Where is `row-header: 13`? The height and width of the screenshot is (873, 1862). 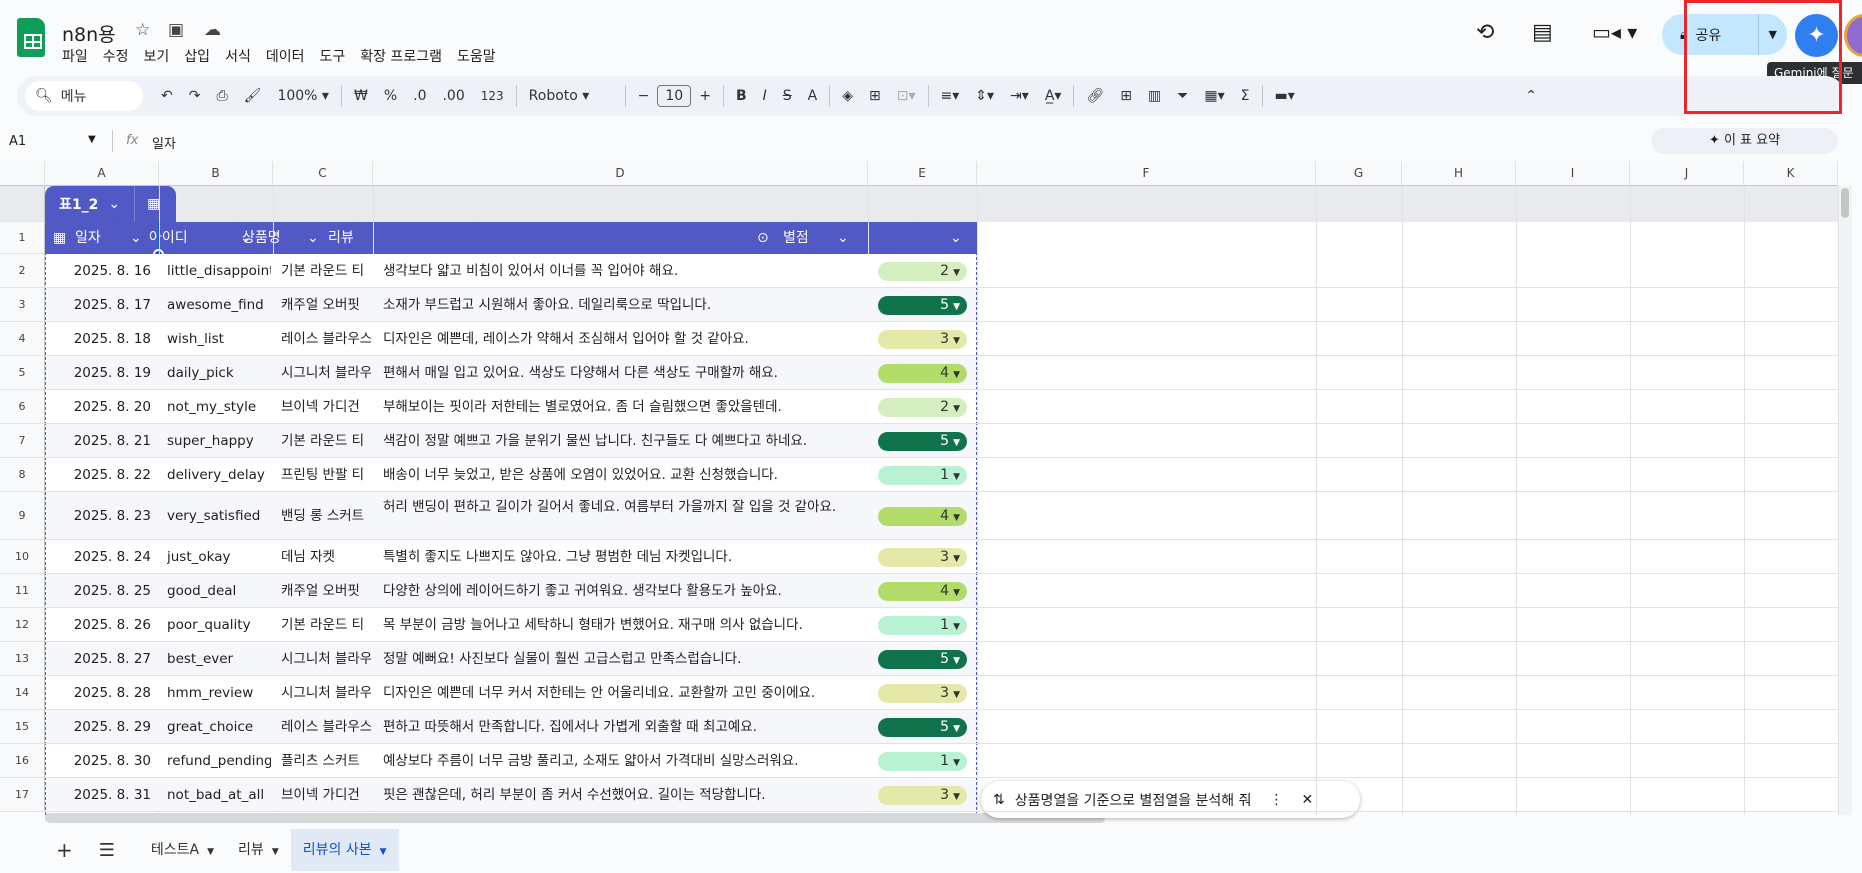
row-header: 13 is located at coordinates (22, 659).